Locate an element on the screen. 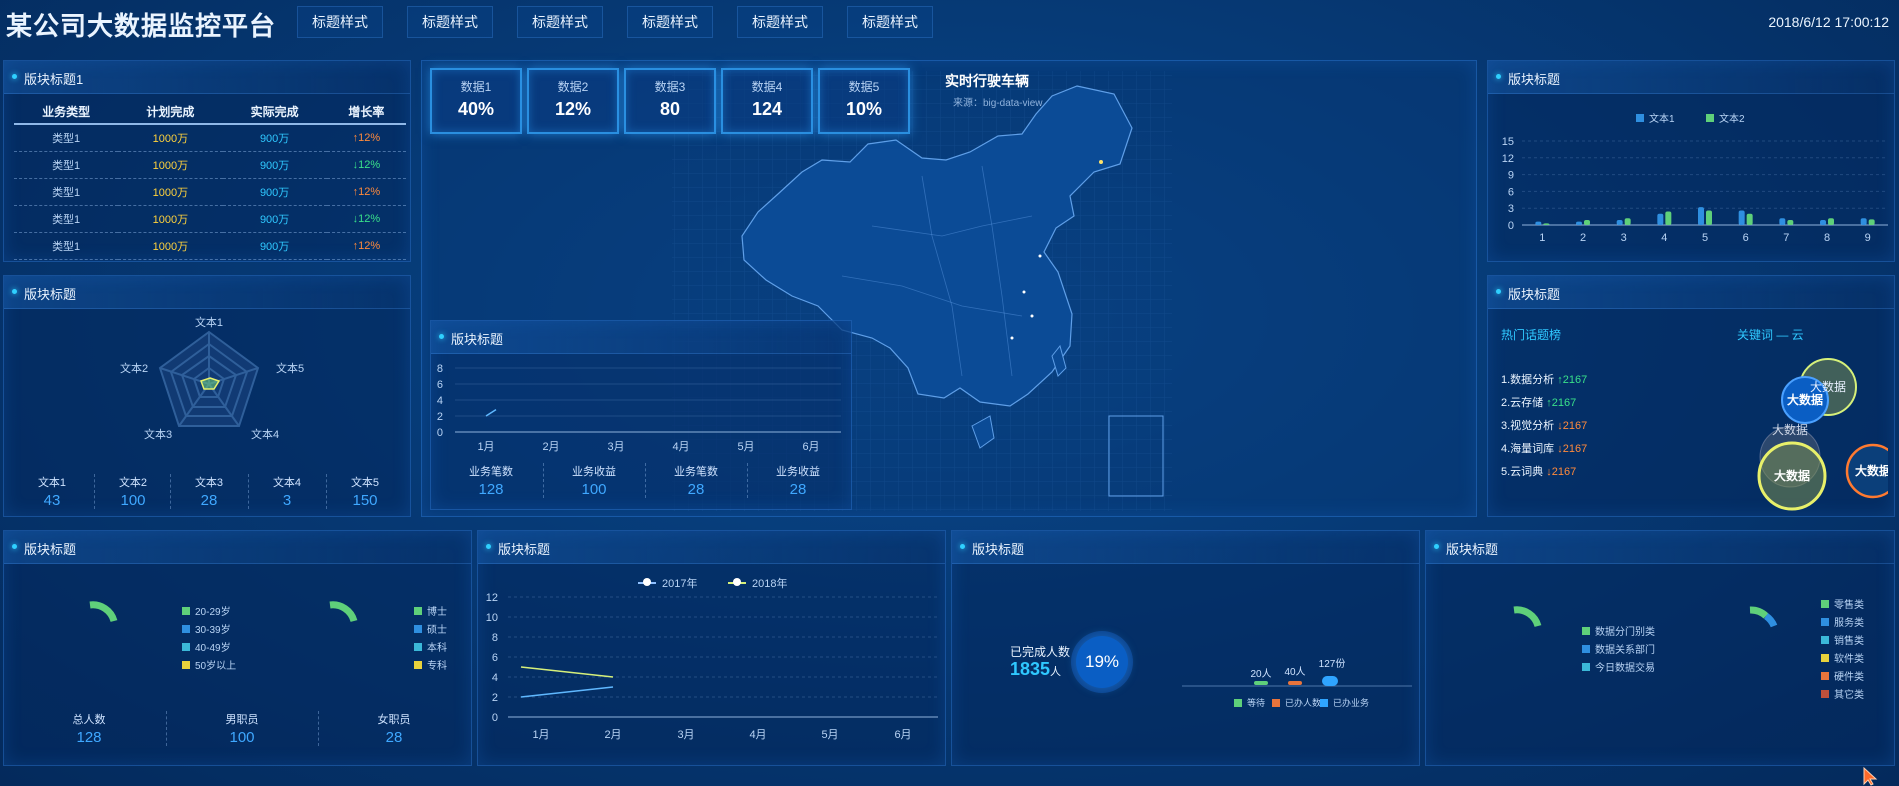 The image size is (1899, 786). hot-topic-item: 1.数据分析 ↑2167 is located at coordinates (1544, 379).